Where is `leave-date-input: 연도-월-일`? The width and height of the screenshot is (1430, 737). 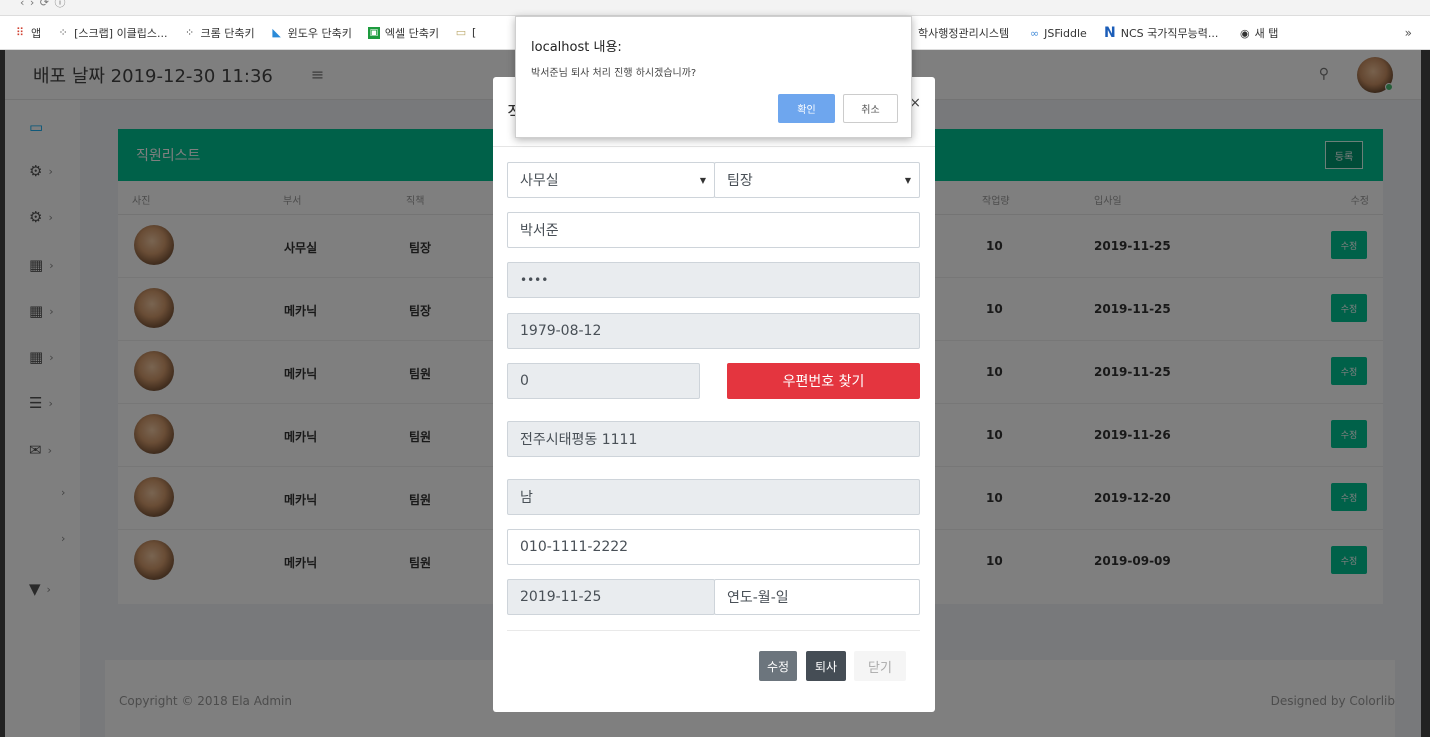 leave-date-input: 연도-월-일 is located at coordinates (817, 597).